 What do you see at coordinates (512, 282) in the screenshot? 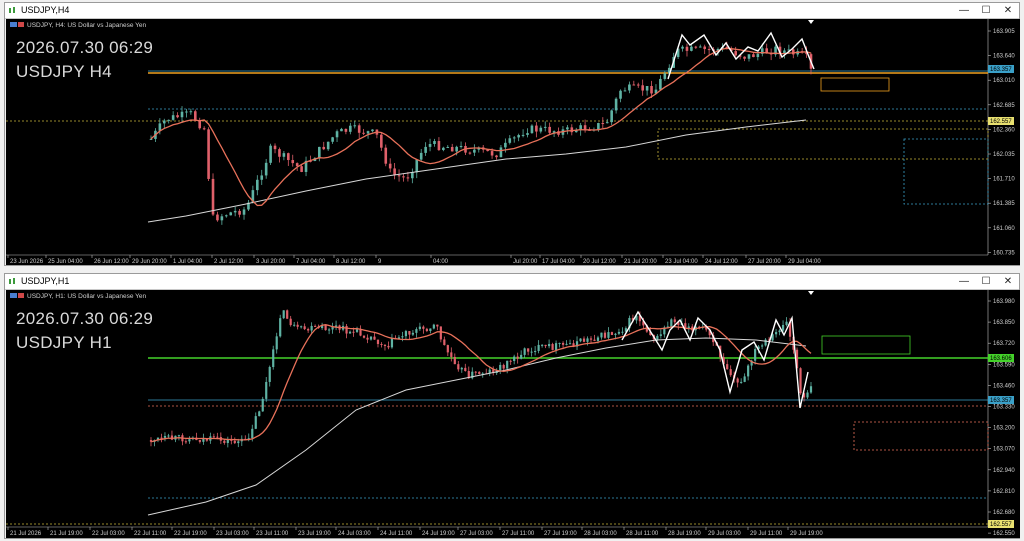
I see `window-titlebar: USDJPY,H1 — ☐ ✕` at bounding box center [512, 282].